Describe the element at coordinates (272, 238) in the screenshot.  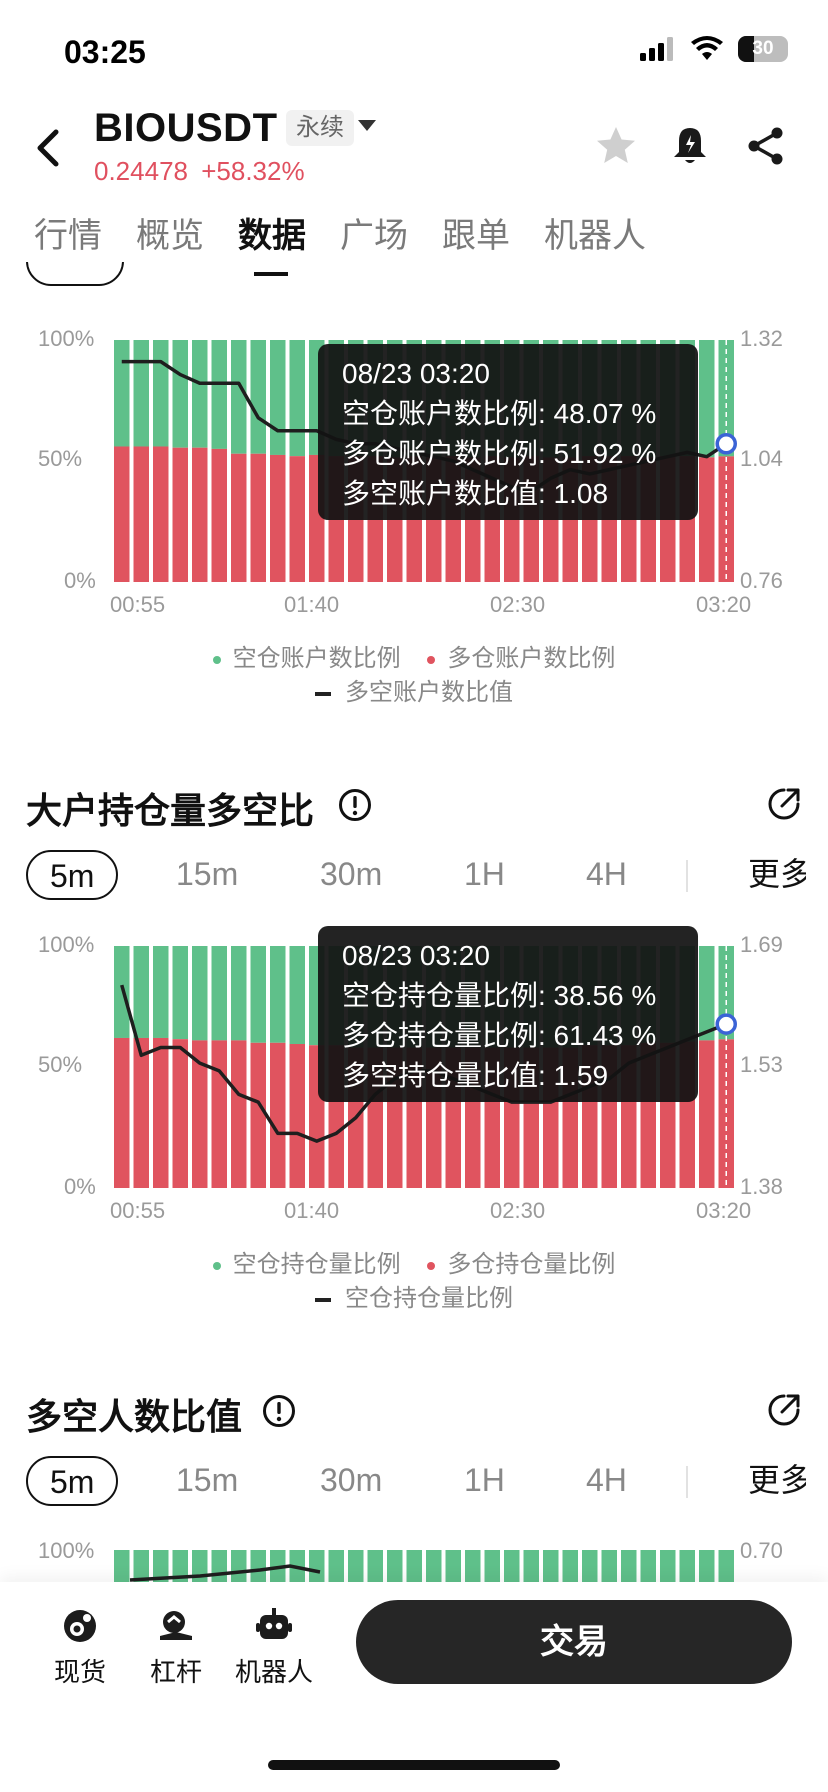
I see `tab-data: 数据` at that location.